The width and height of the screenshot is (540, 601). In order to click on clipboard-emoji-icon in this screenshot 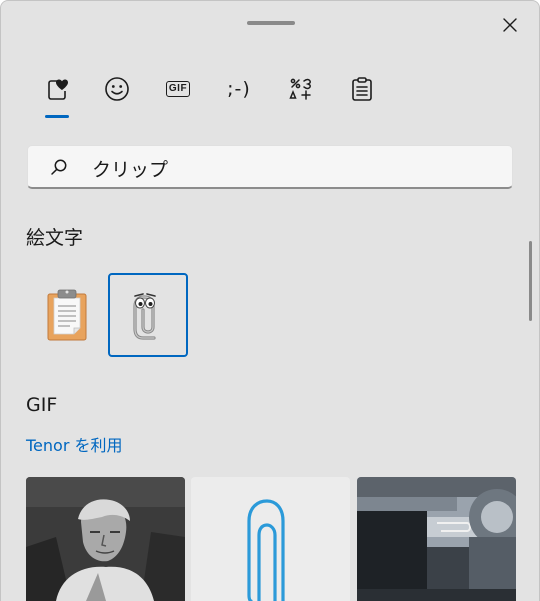, I will do `click(67, 315)`.